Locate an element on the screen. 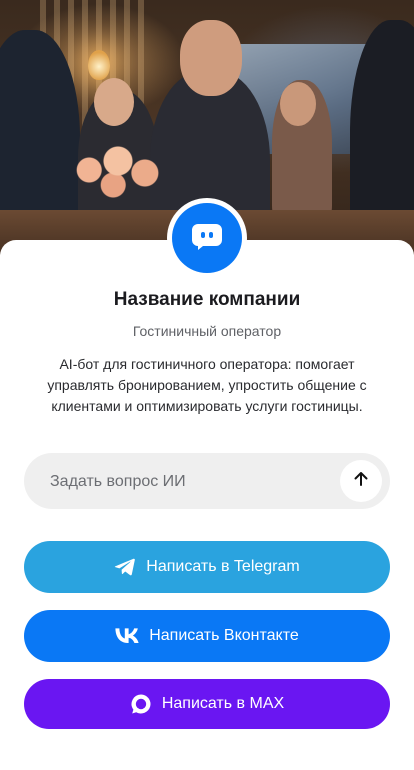  max-icon is located at coordinates (141, 704).